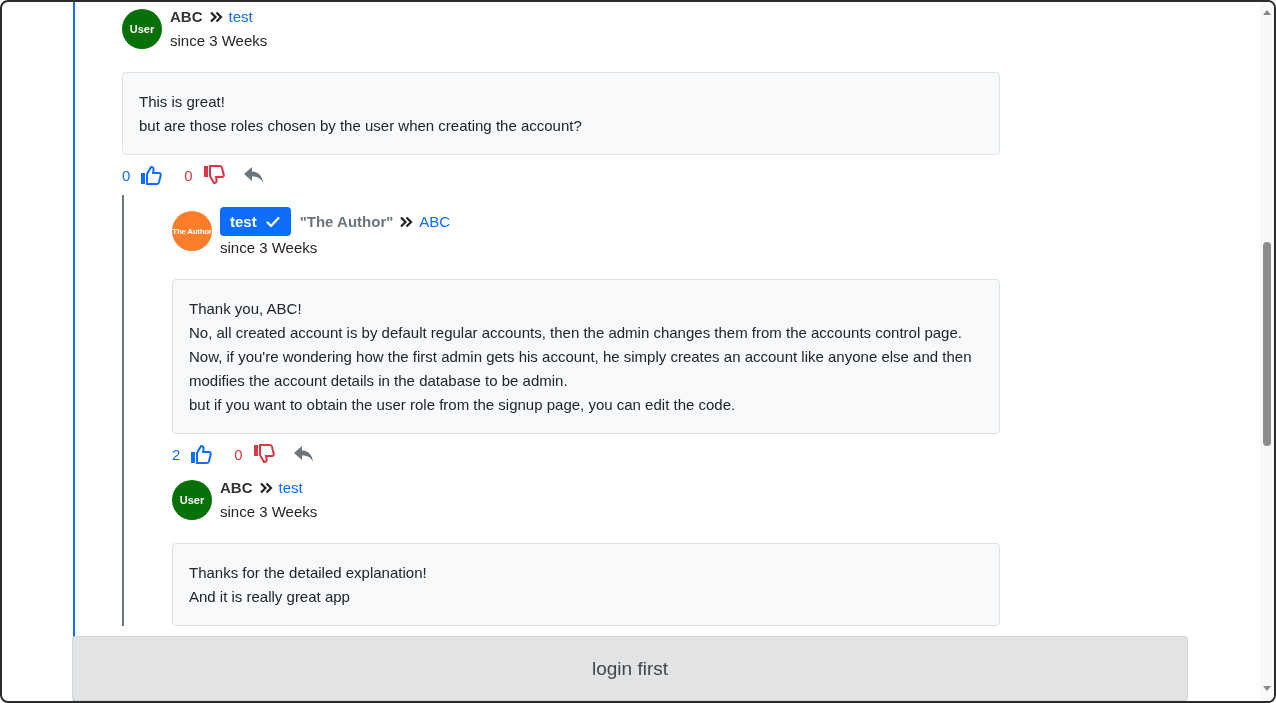 This screenshot has width=1276, height=703. What do you see at coordinates (586, 356) in the screenshot?
I see `comment-body: Thank you, ABC! No, all created account is by default regular accounts, then the admin changes them from the accounts control page. Now, if you're wondering how the first admin gets his account, he simply creates an account like anyone else and then modifies the account details in the database to be admin. but if you want to obtain the user role from the signup page, you can edit the code.` at bounding box center [586, 356].